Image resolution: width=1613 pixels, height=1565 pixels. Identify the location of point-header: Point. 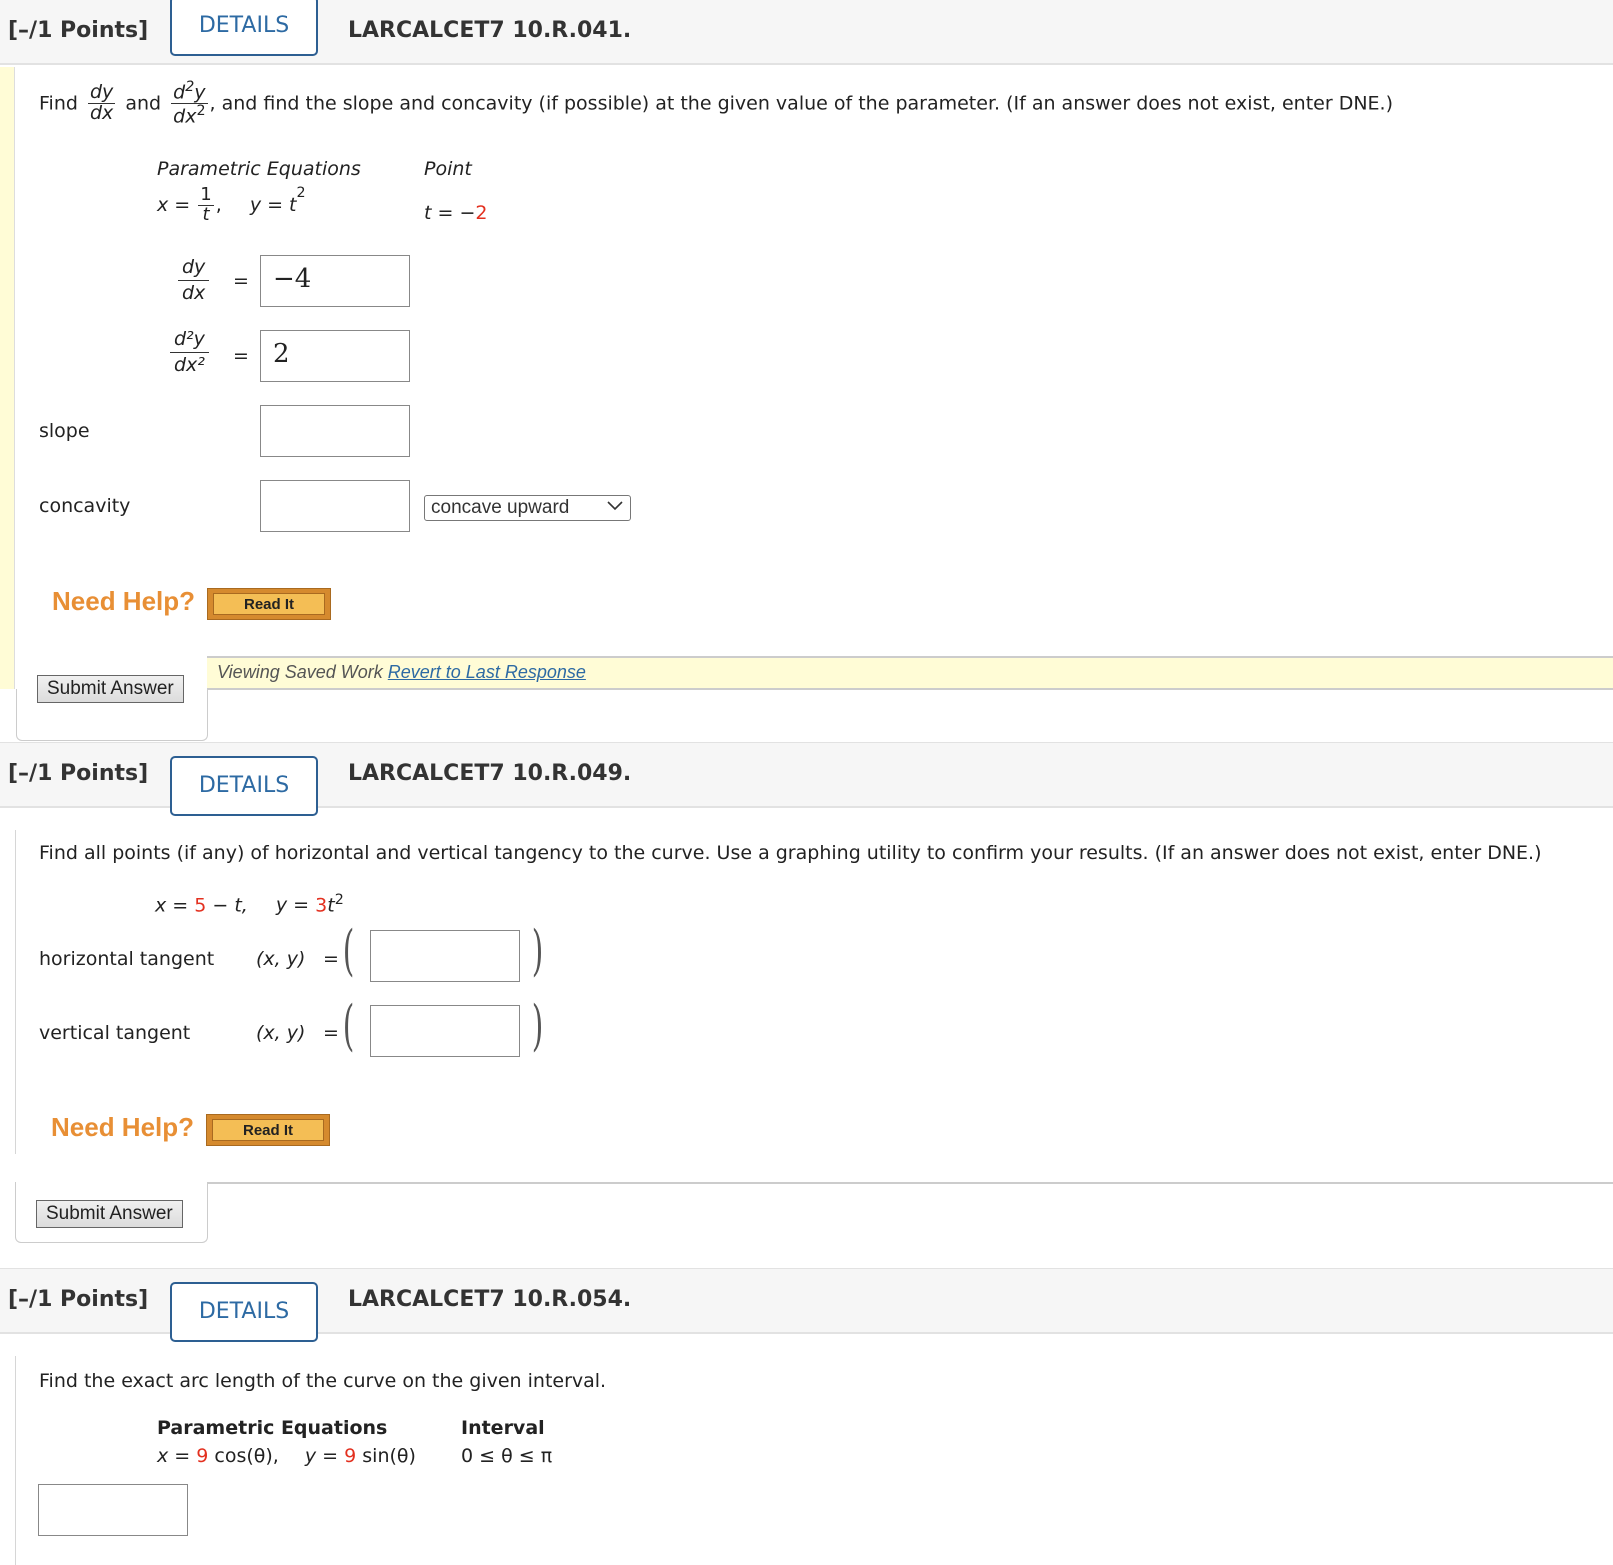
(448, 169).